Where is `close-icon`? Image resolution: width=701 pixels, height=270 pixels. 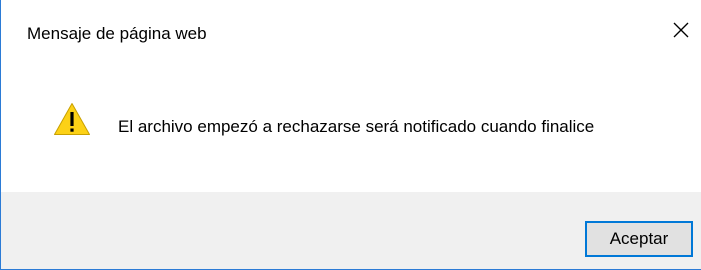 close-icon is located at coordinates (681, 30).